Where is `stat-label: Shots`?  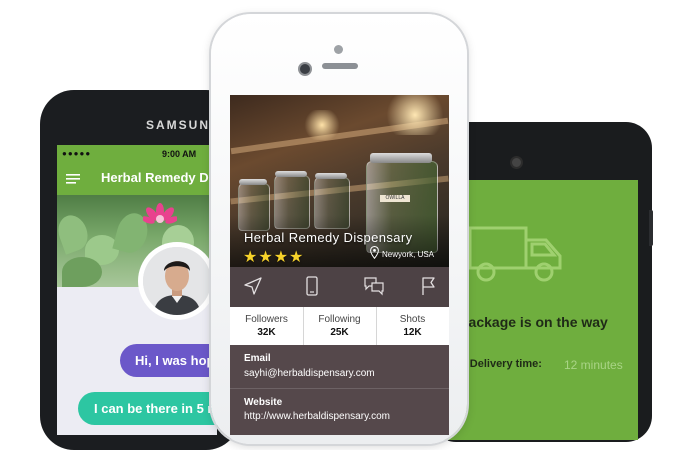 stat-label: Shots is located at coordinates (412, 319).